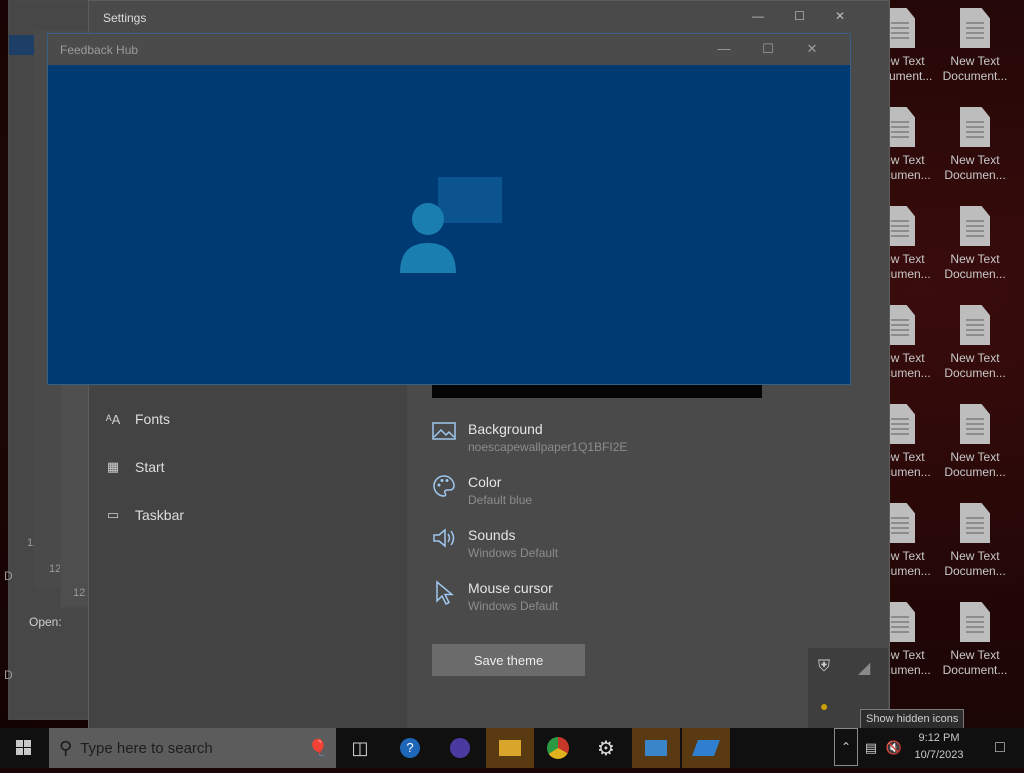 This screenshot has width=1024, height=773. I want to click on feedback-icon: ●, so click(824, 706).